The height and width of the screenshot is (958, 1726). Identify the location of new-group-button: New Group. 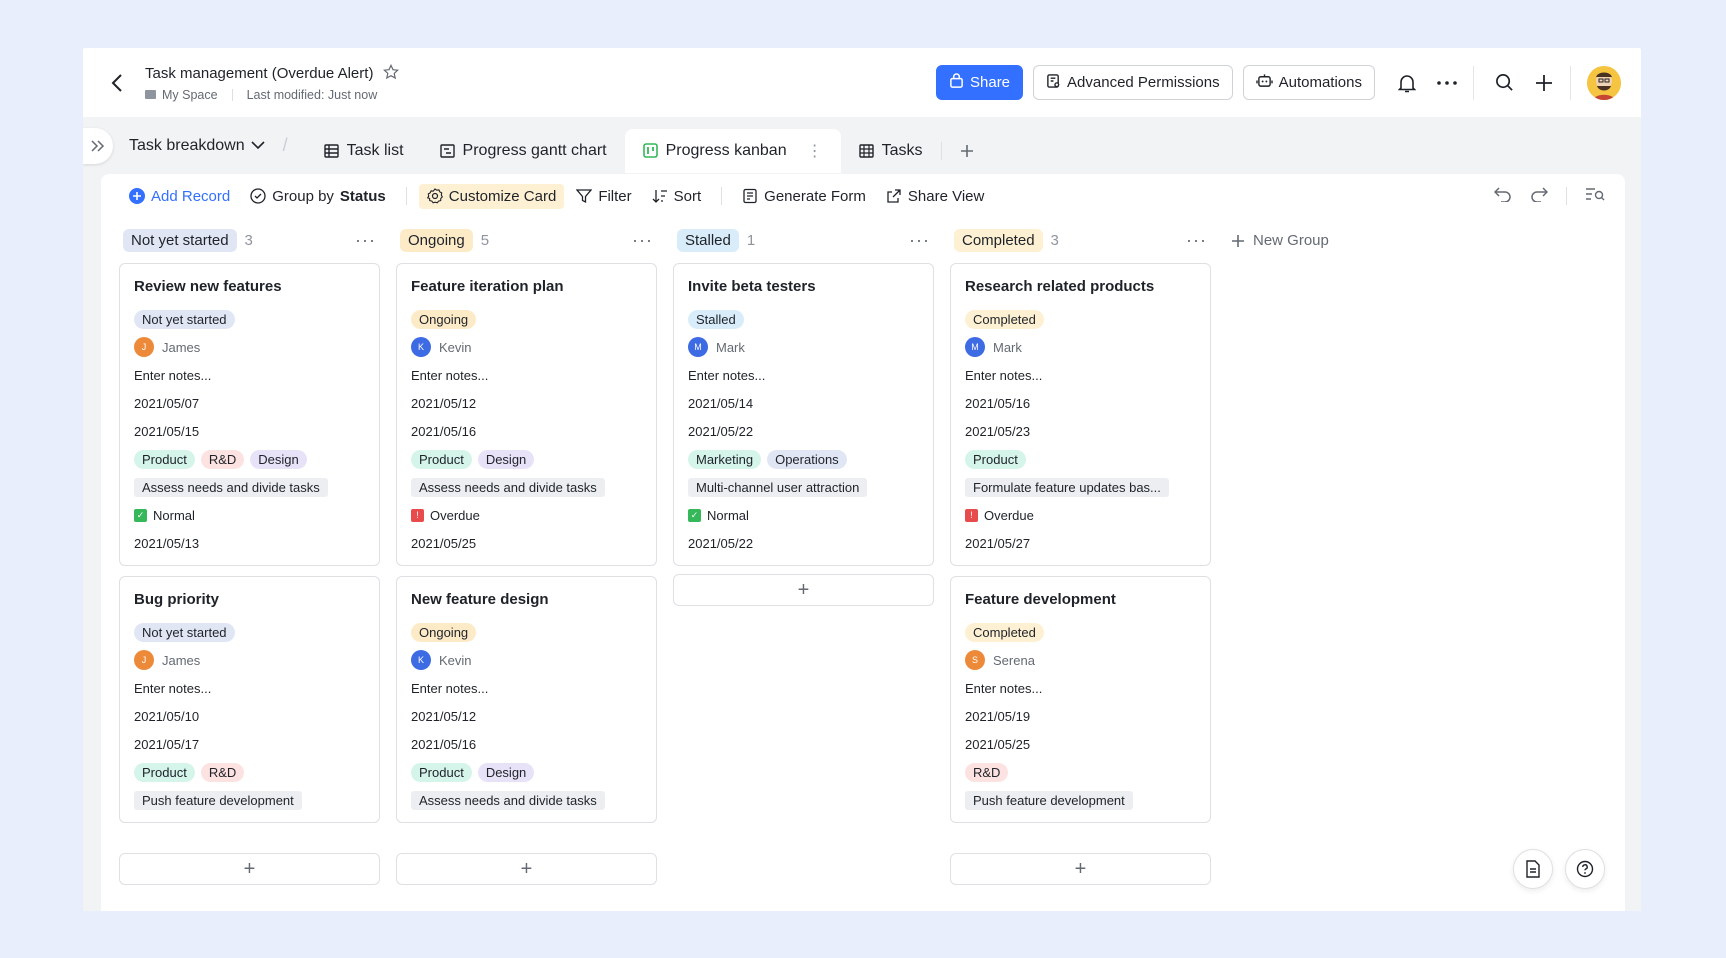
(1278, 240).